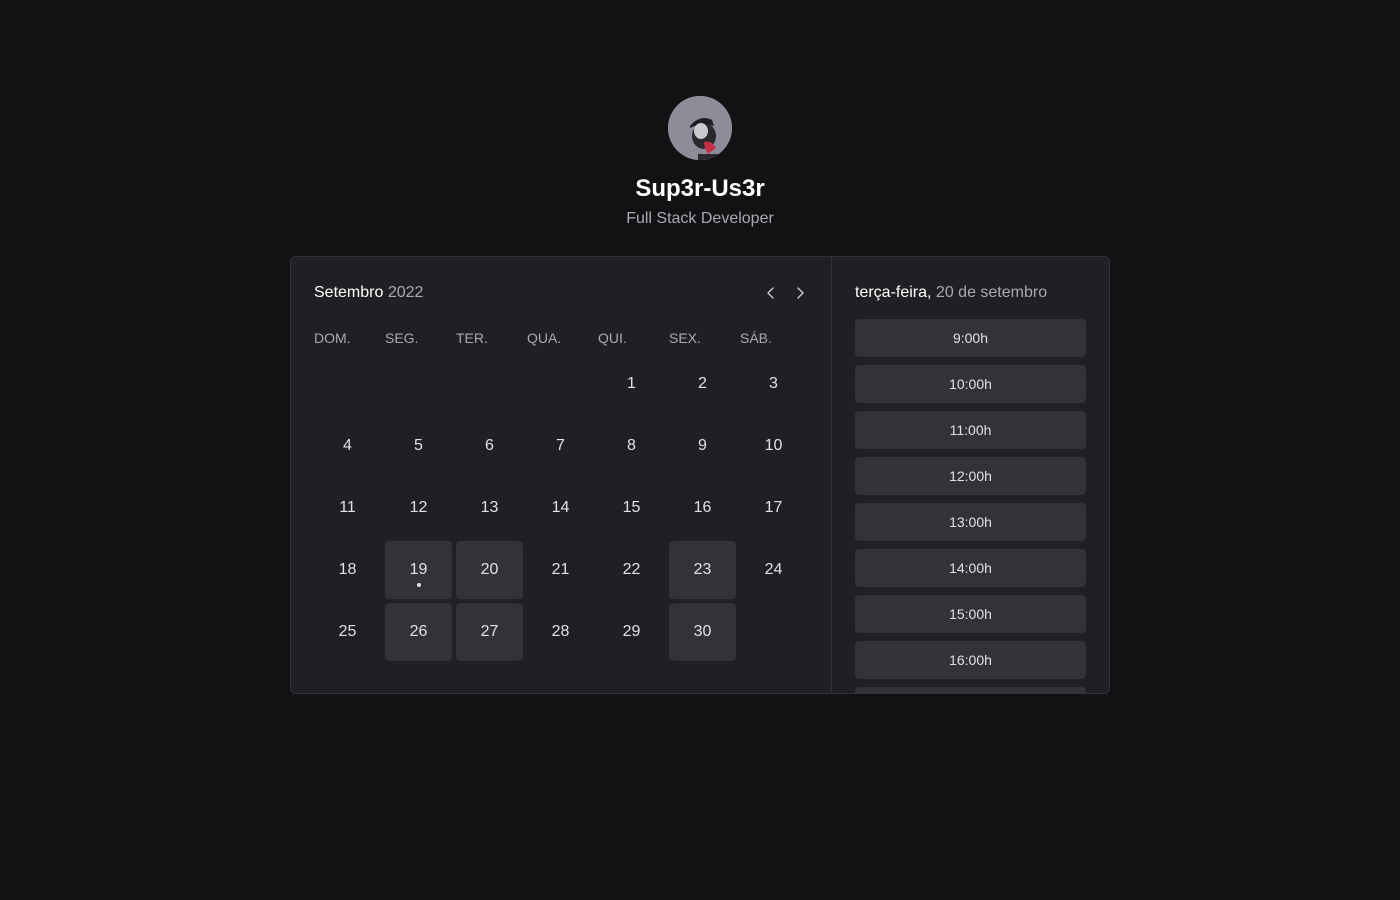 Image resolution: width=1400 pixels, height=900 pixels. I want to click on calendar-day-available: 30, so click(702, 632).